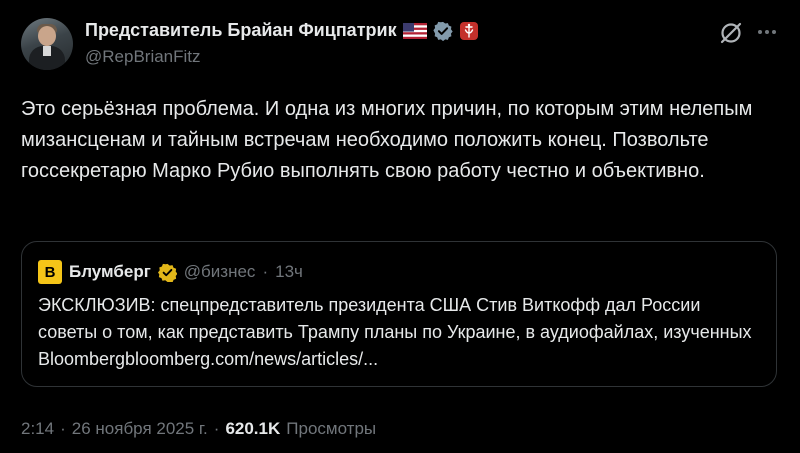  Describe the element at coordinates (443, 31) in the screenshot. I see `verified-badge-icon` at that location.